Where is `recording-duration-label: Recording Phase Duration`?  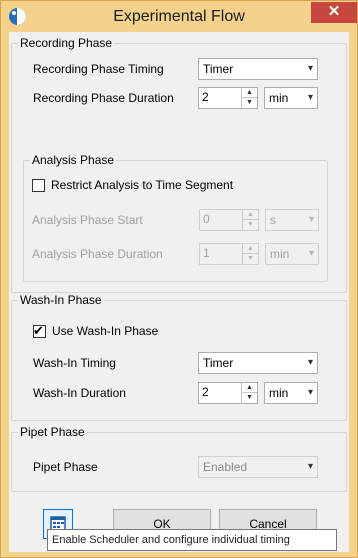
recording-duration-label: Recording Phase Duration is located at coordinates (103, 98).